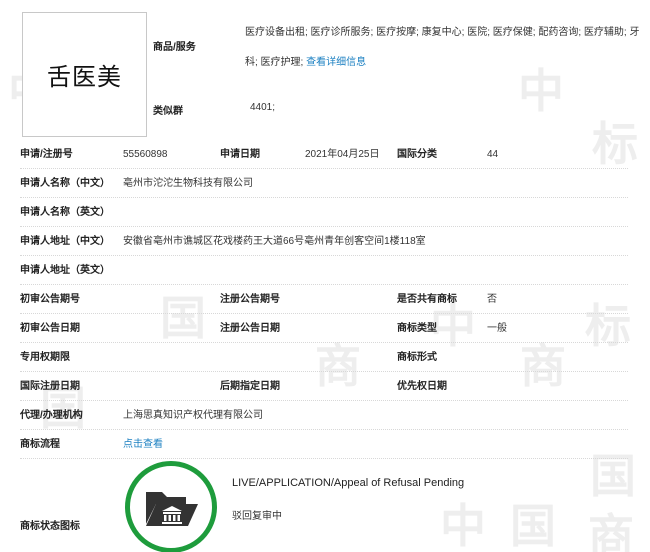  What do you see at coordinates (50, 386) in the screenshot?
I see `intl-reg-date-label: 国际注册日期` at bounding box center [50, 386].